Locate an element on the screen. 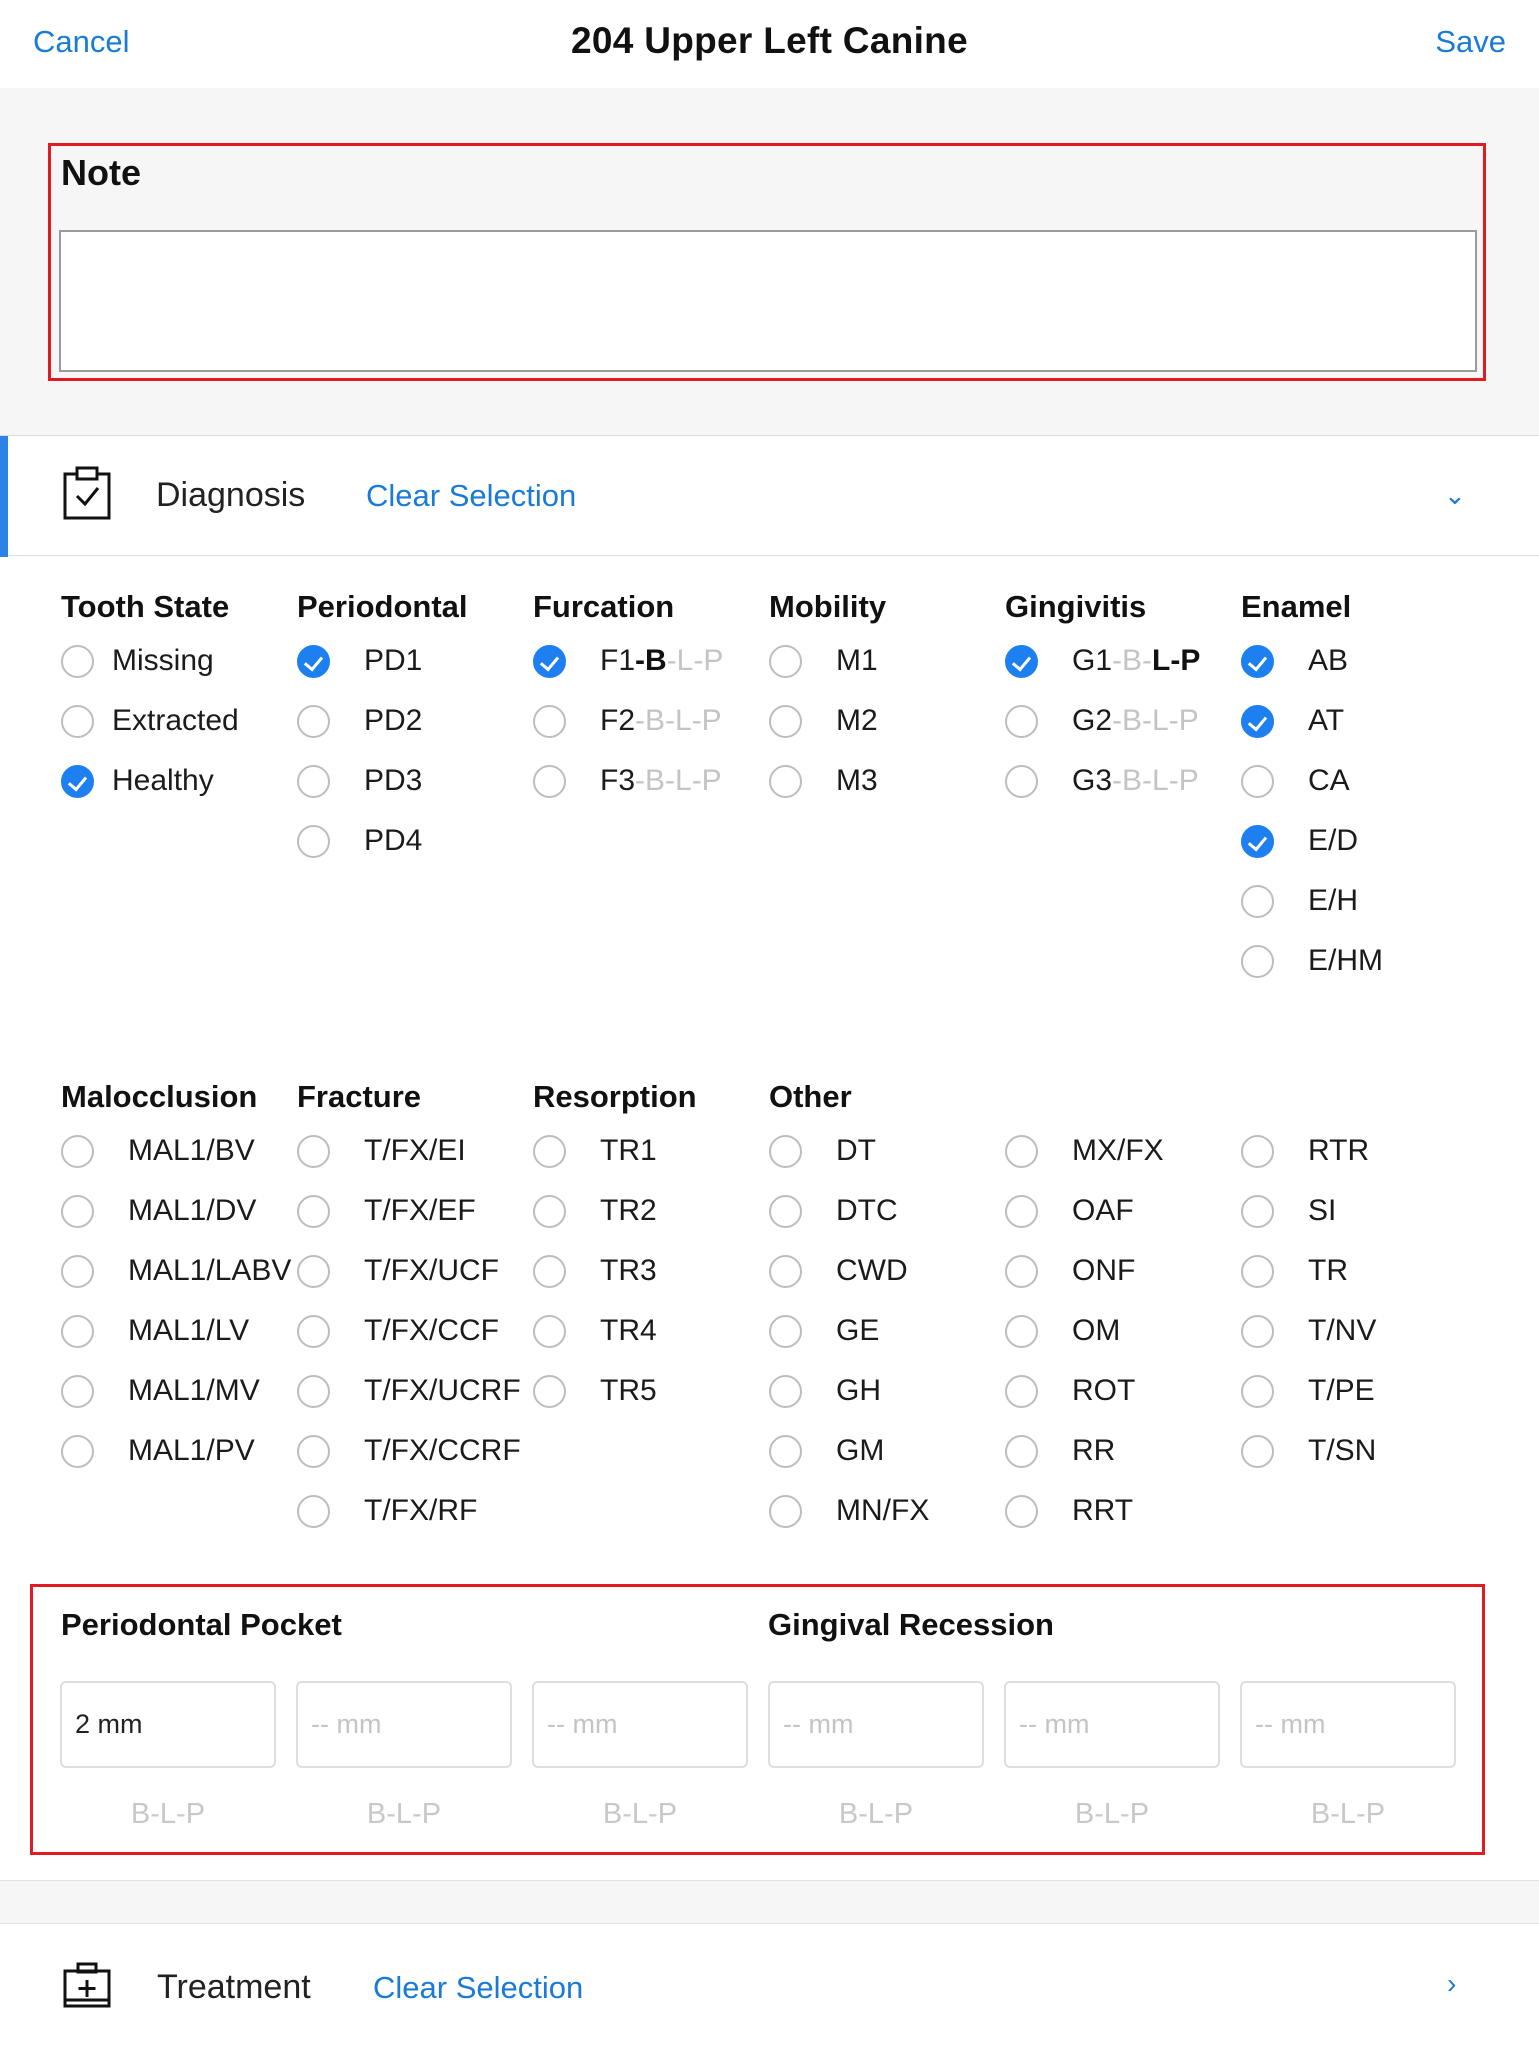 This screenshot has height=2048, width=1539. surface-segment: -B- is located at coordinates (1132, 660).